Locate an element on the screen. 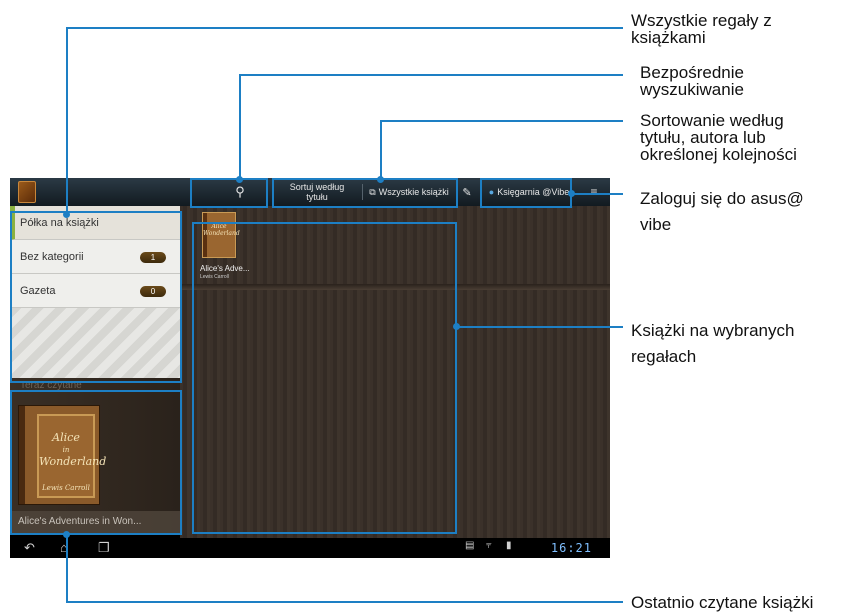 The height and width of the screenshot is (615, 854). edit-button: ✎ is located at coordinates (467, 192).